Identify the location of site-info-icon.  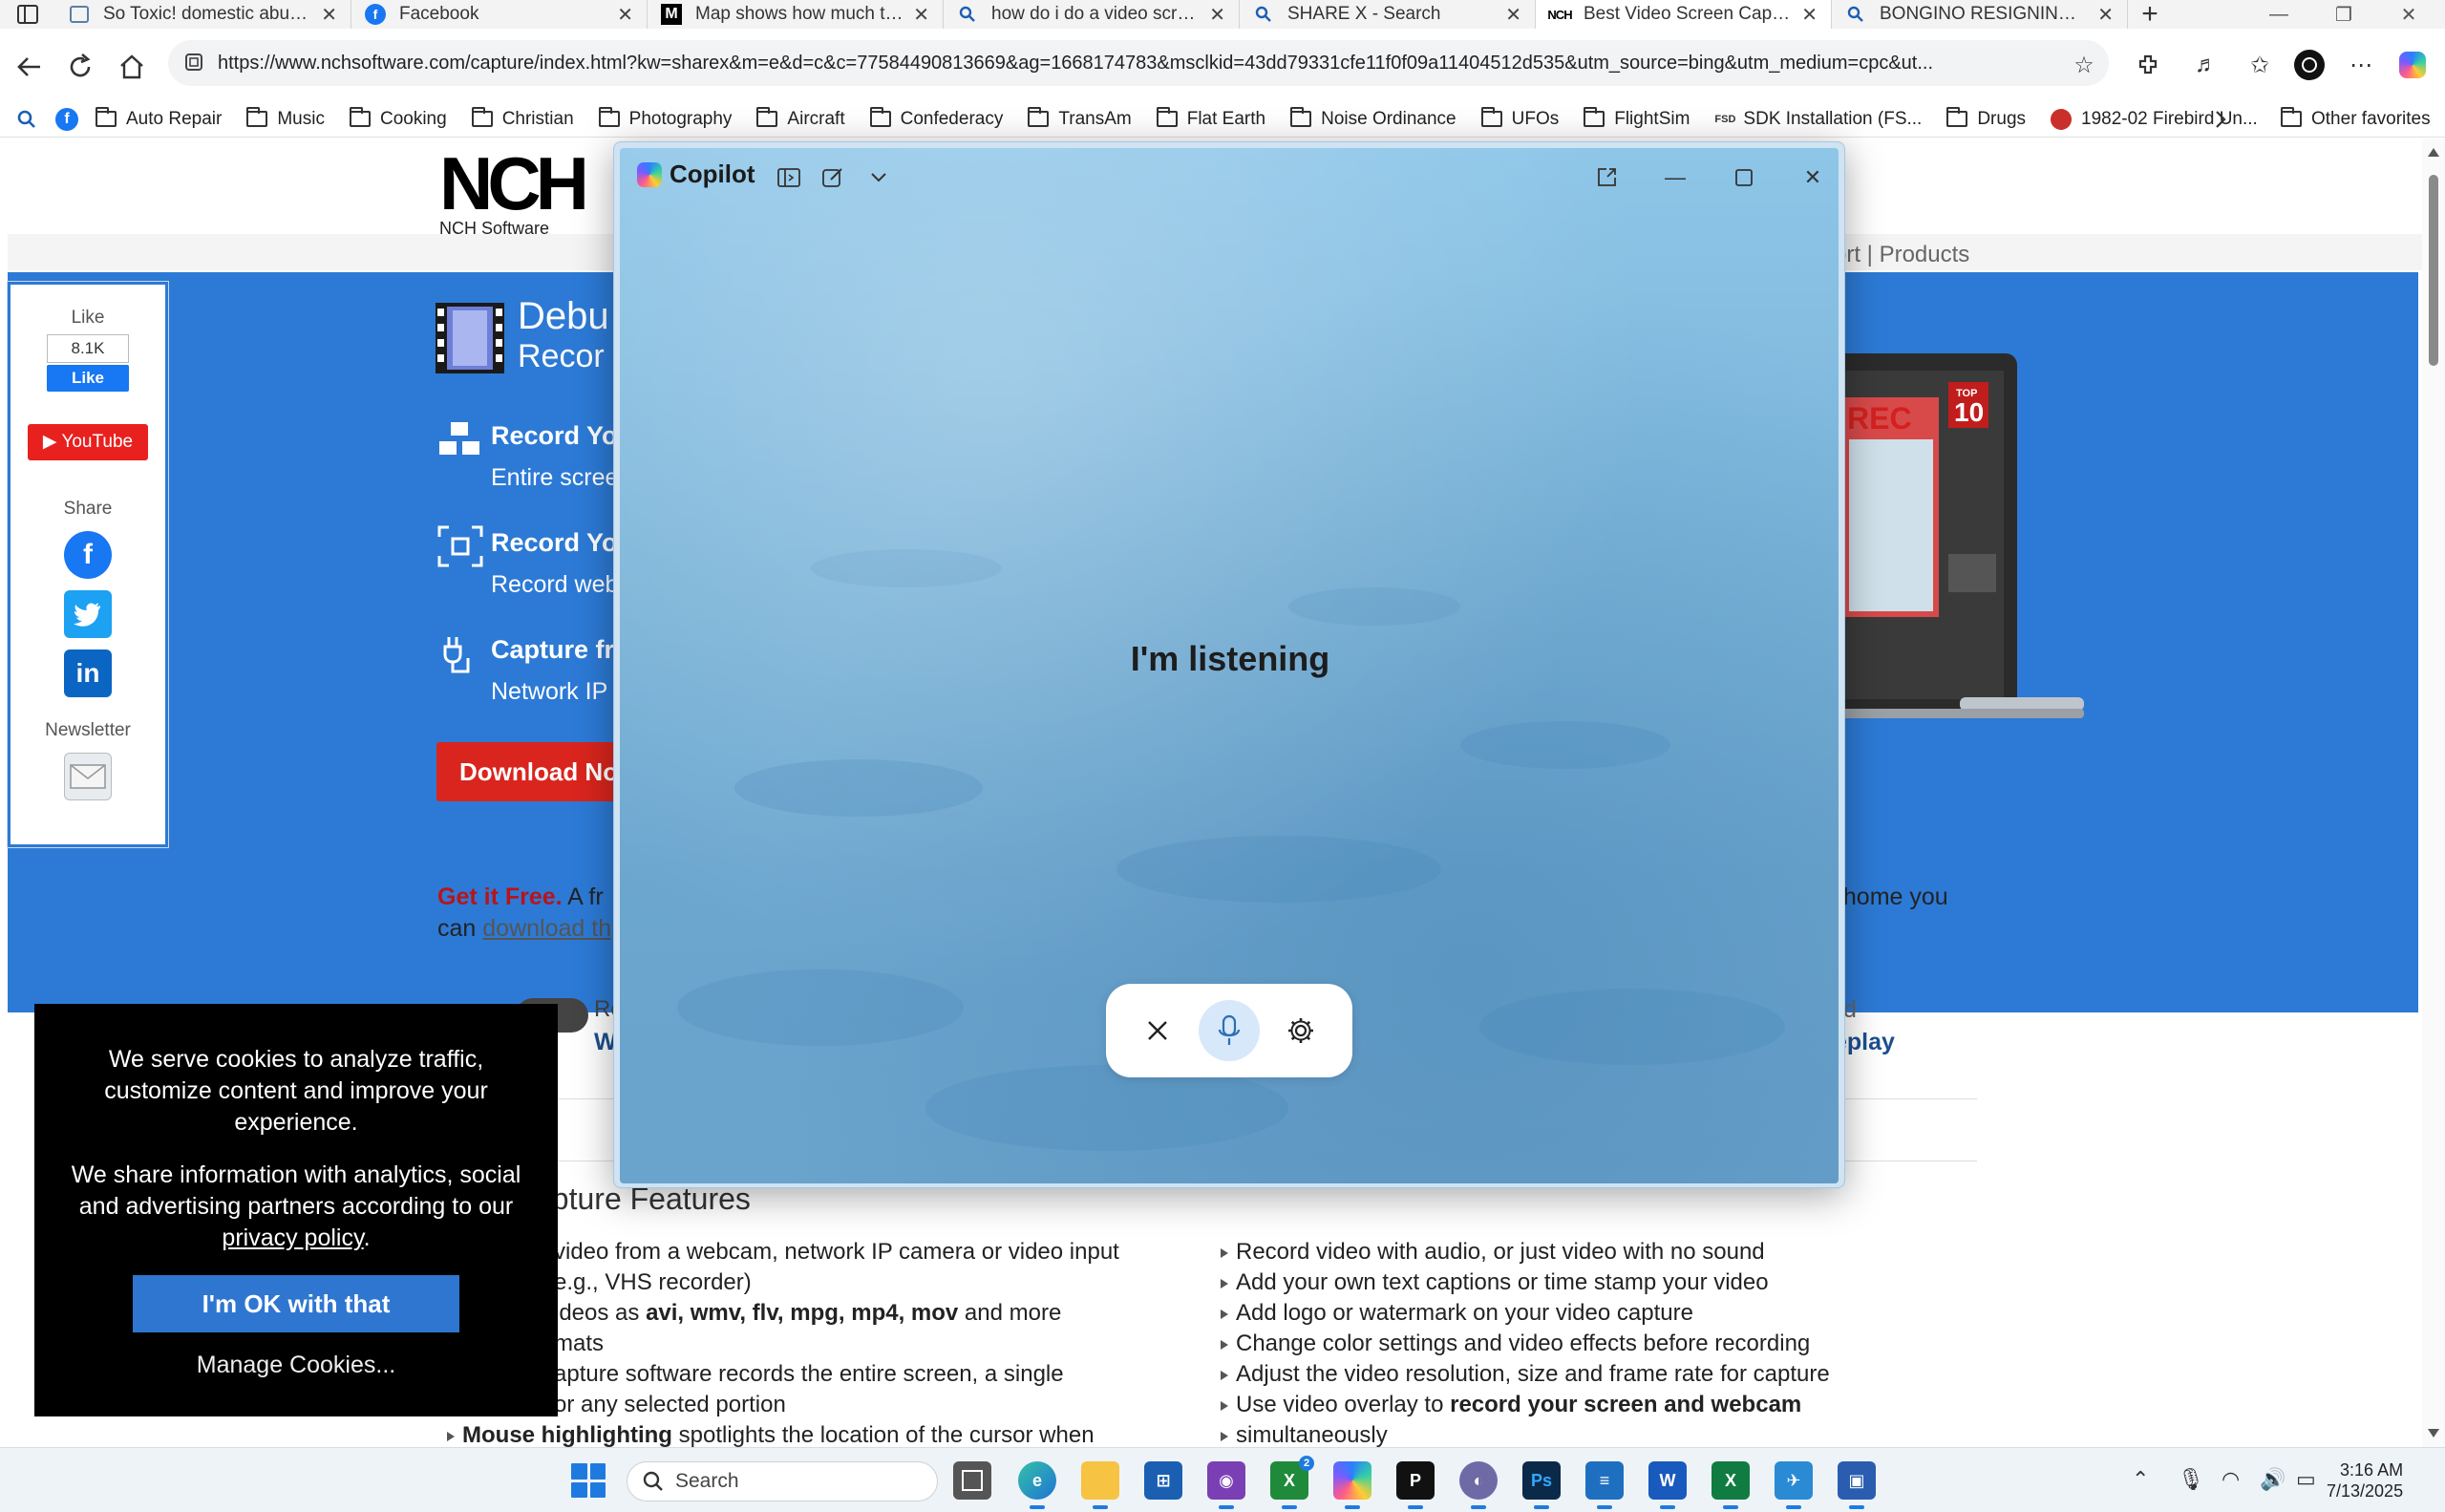
(194, 62).